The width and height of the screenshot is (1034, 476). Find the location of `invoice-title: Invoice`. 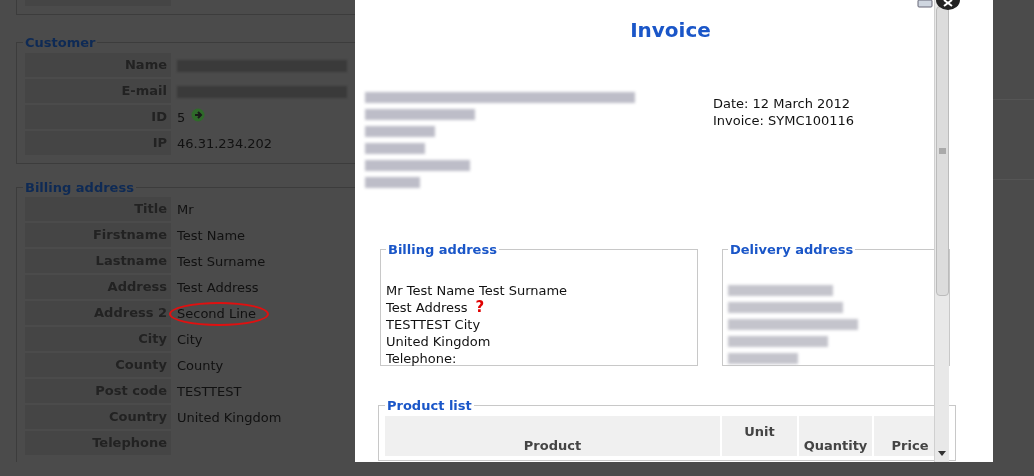

invoice-title: Invoice is located at coordinates (670, 30).